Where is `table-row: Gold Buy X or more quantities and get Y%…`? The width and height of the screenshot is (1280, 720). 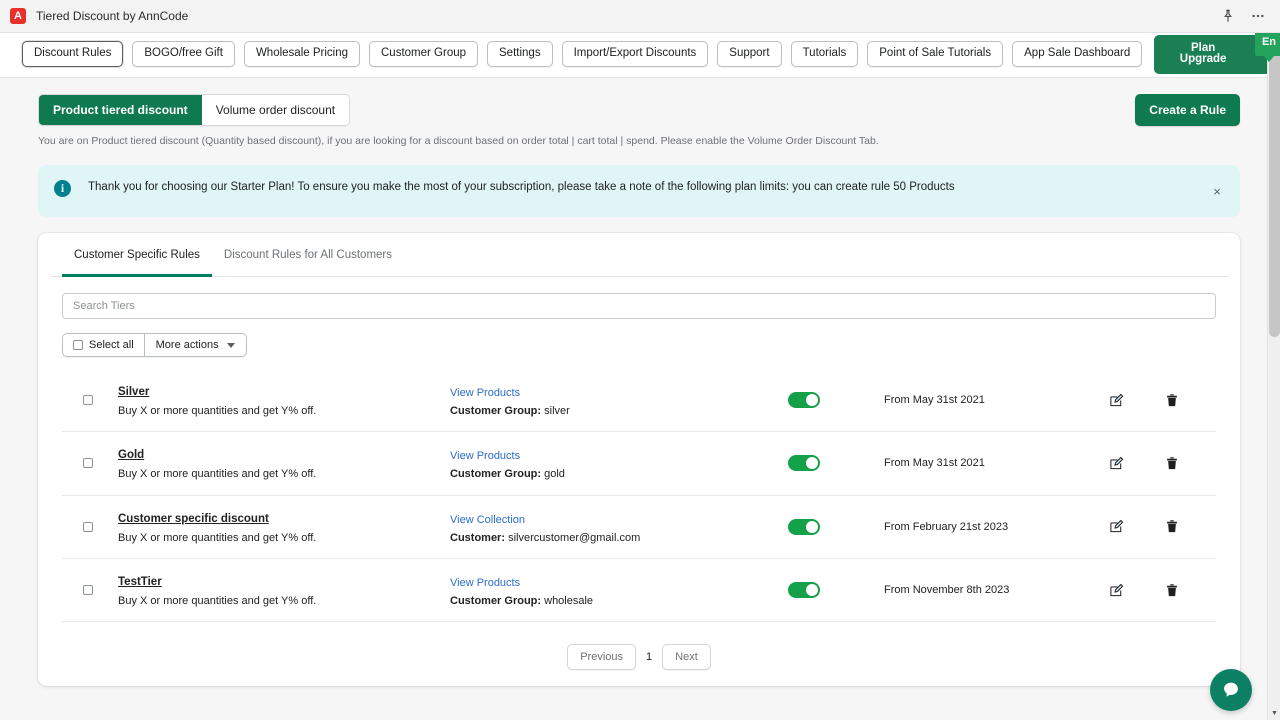
table-row: Gold Buy X or more quantities and get Y%… is located at coordinates (639, 464).